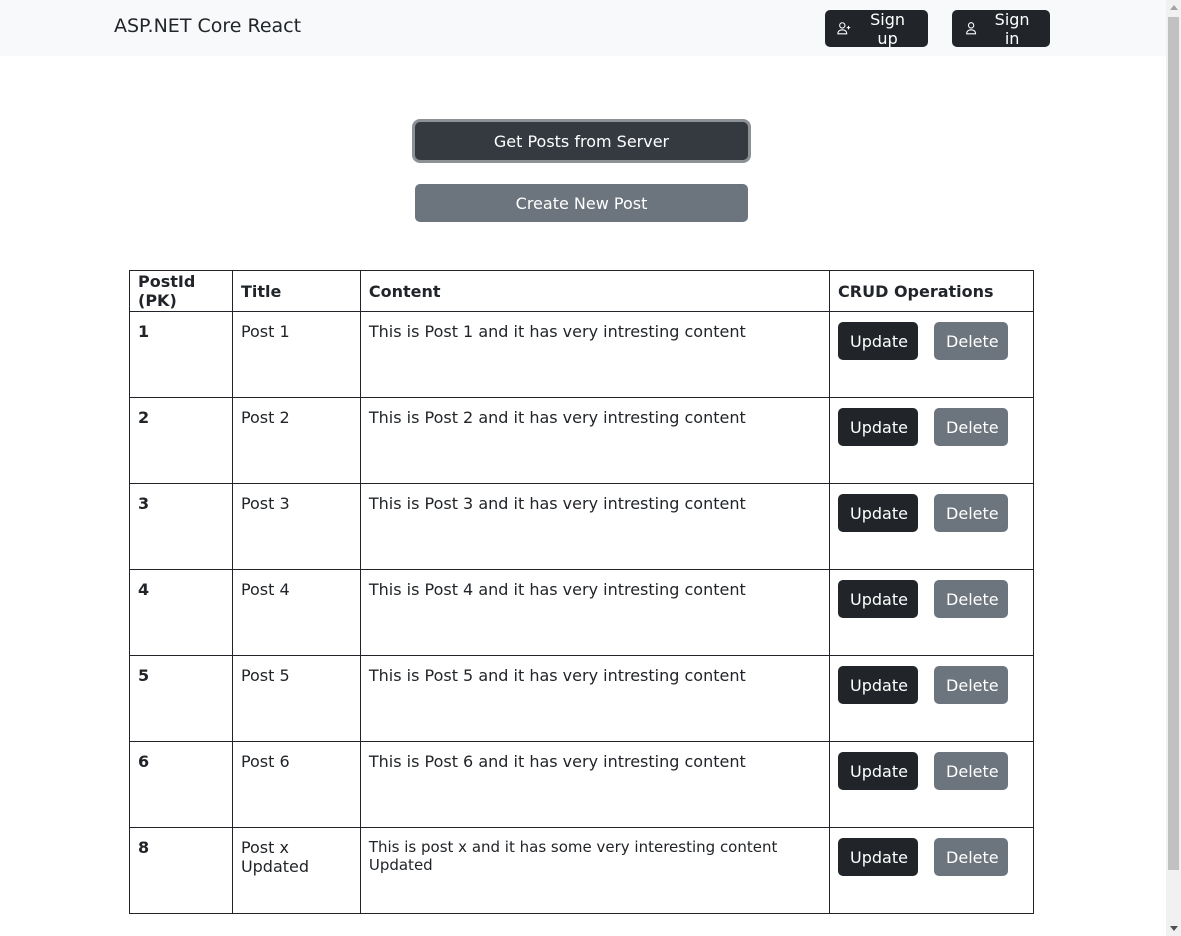  I want to click on post-title: Post 2, so click(296, 440).